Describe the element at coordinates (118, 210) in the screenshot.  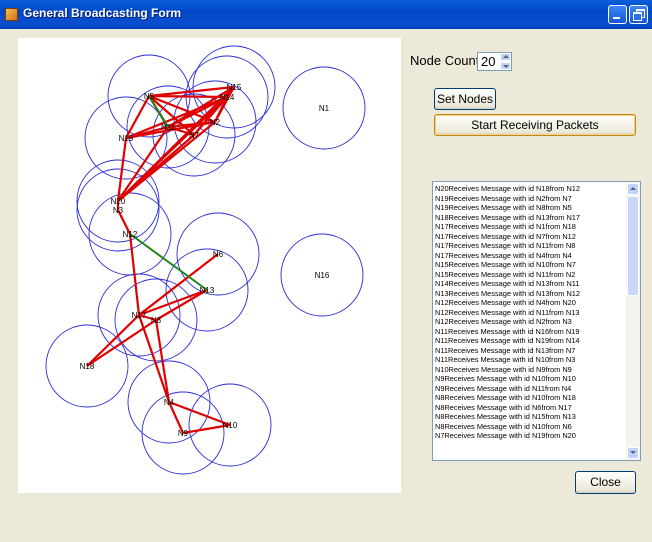
I see `node-label: N3` at that location.